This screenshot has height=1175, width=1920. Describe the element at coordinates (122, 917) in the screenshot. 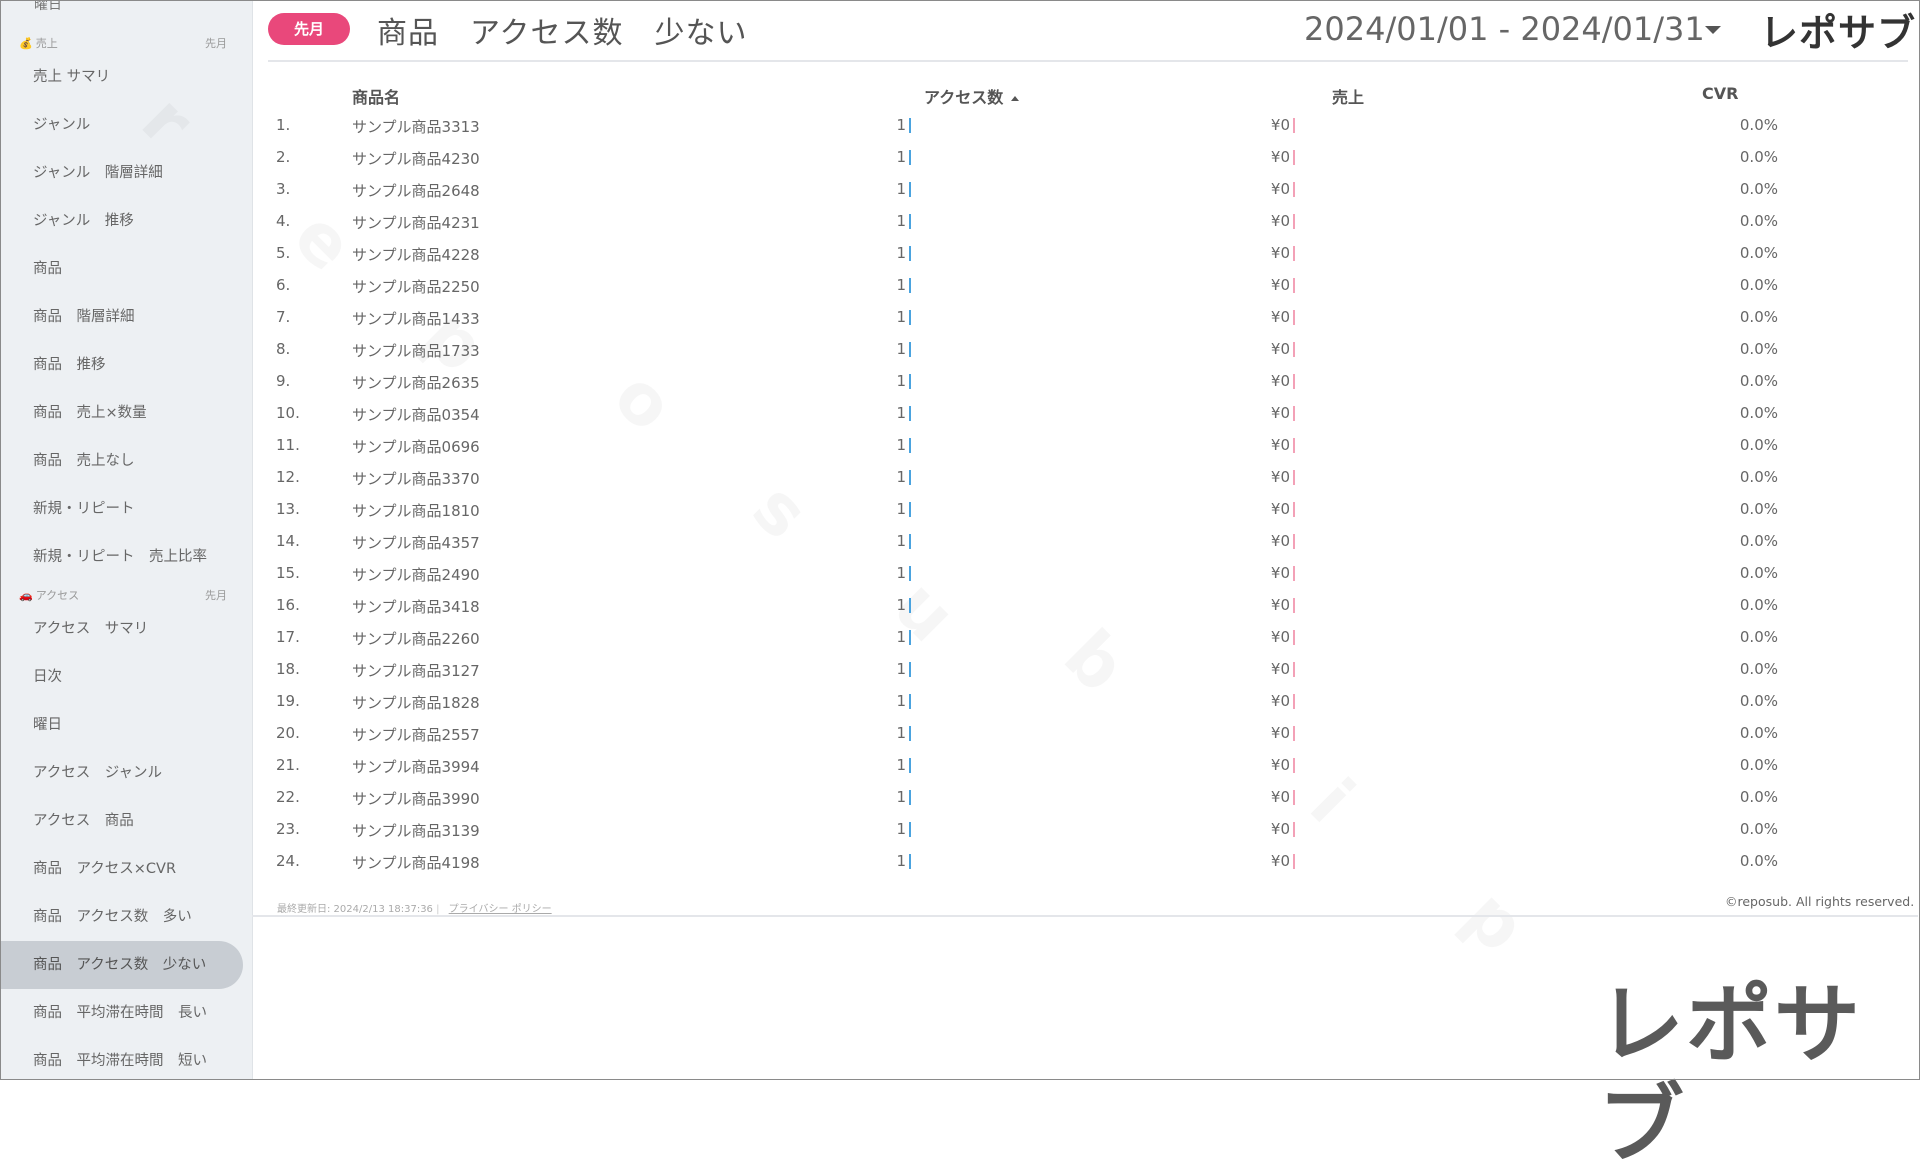

I see `sidebar-item: 商品 アクセス数 多い` at that location.